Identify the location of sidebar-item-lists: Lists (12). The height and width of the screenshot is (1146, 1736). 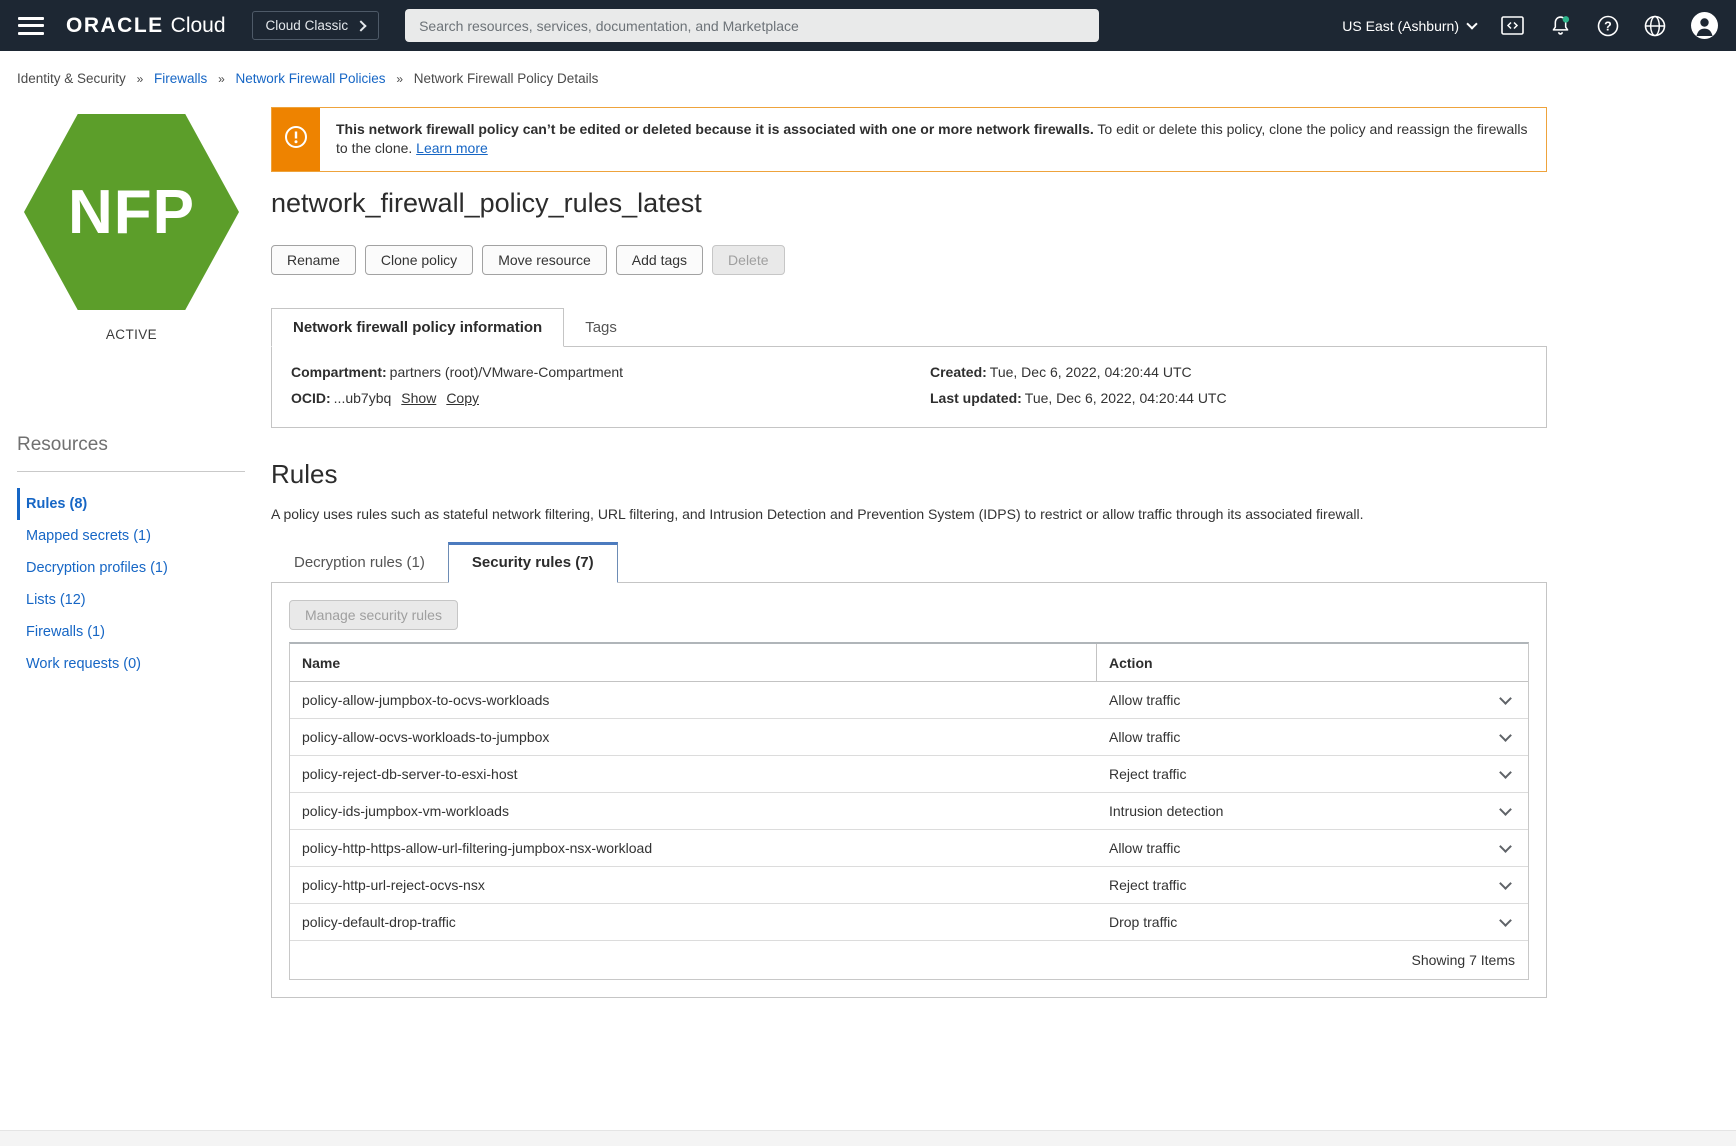
(144, 600).